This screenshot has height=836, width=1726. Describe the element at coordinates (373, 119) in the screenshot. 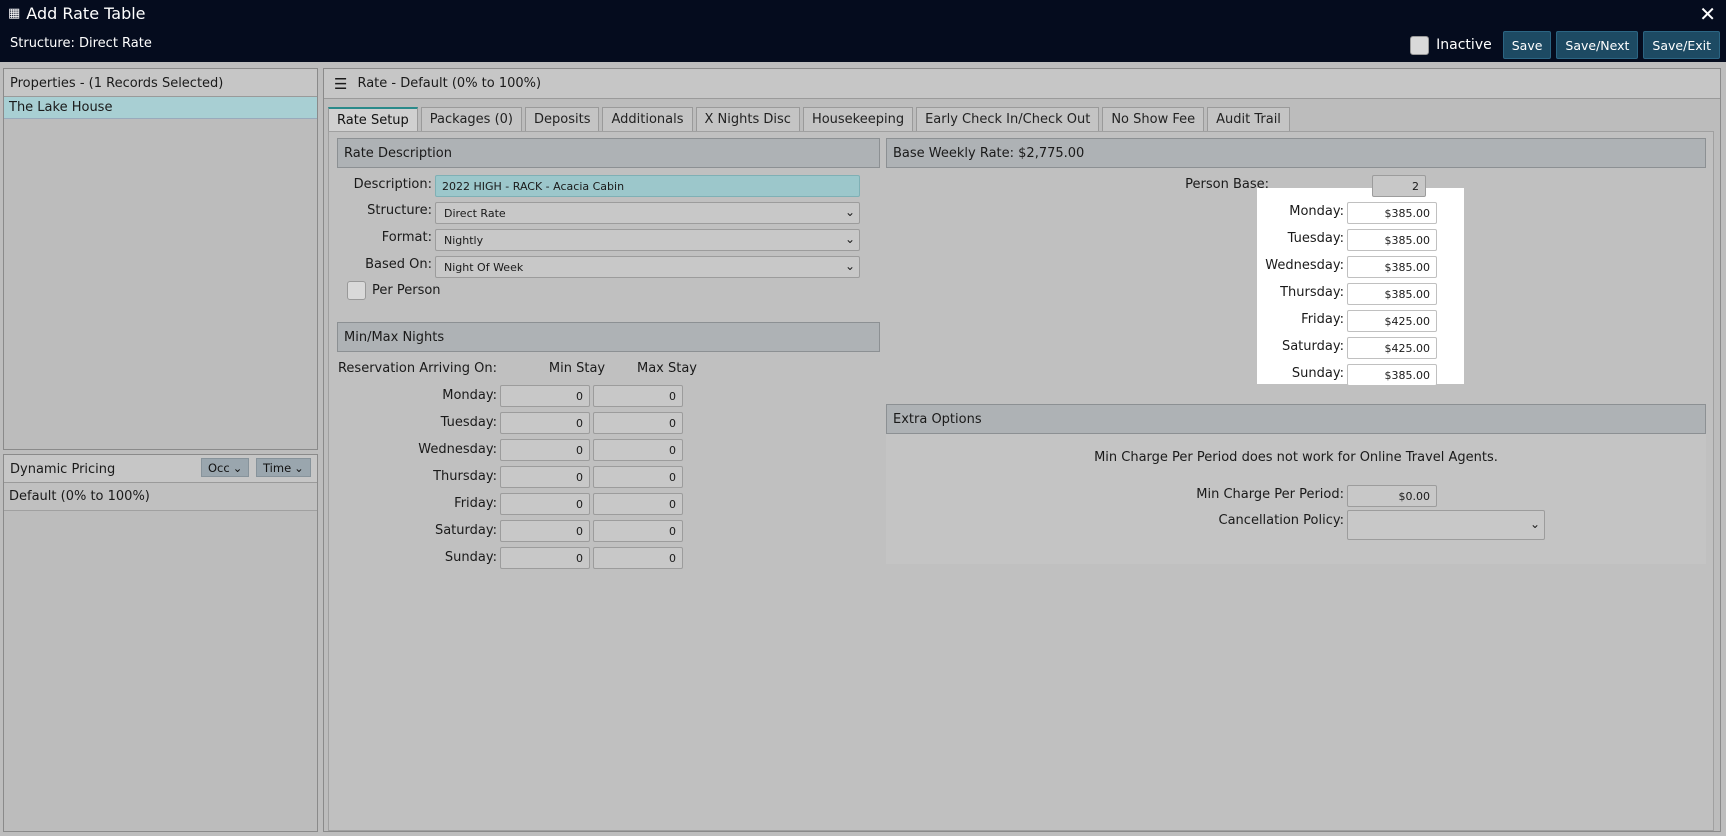

I see `tab-rate-setup: Rate Setup` at that location.